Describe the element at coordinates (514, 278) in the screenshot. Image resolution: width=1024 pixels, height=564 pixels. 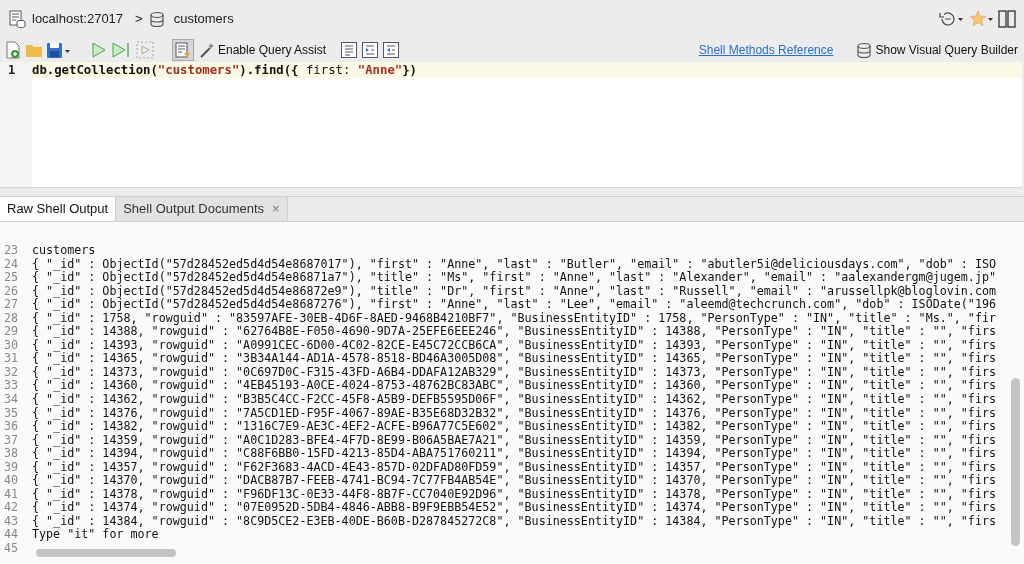
I see `output-line: { "_id" : ObjectId("57d28452ed5d4d54e86871a7"), "title" : "Ms", "first" : "Anne", "last" : "Alexander", "email" : "aalexandergm@jugem.jp"` at that location.